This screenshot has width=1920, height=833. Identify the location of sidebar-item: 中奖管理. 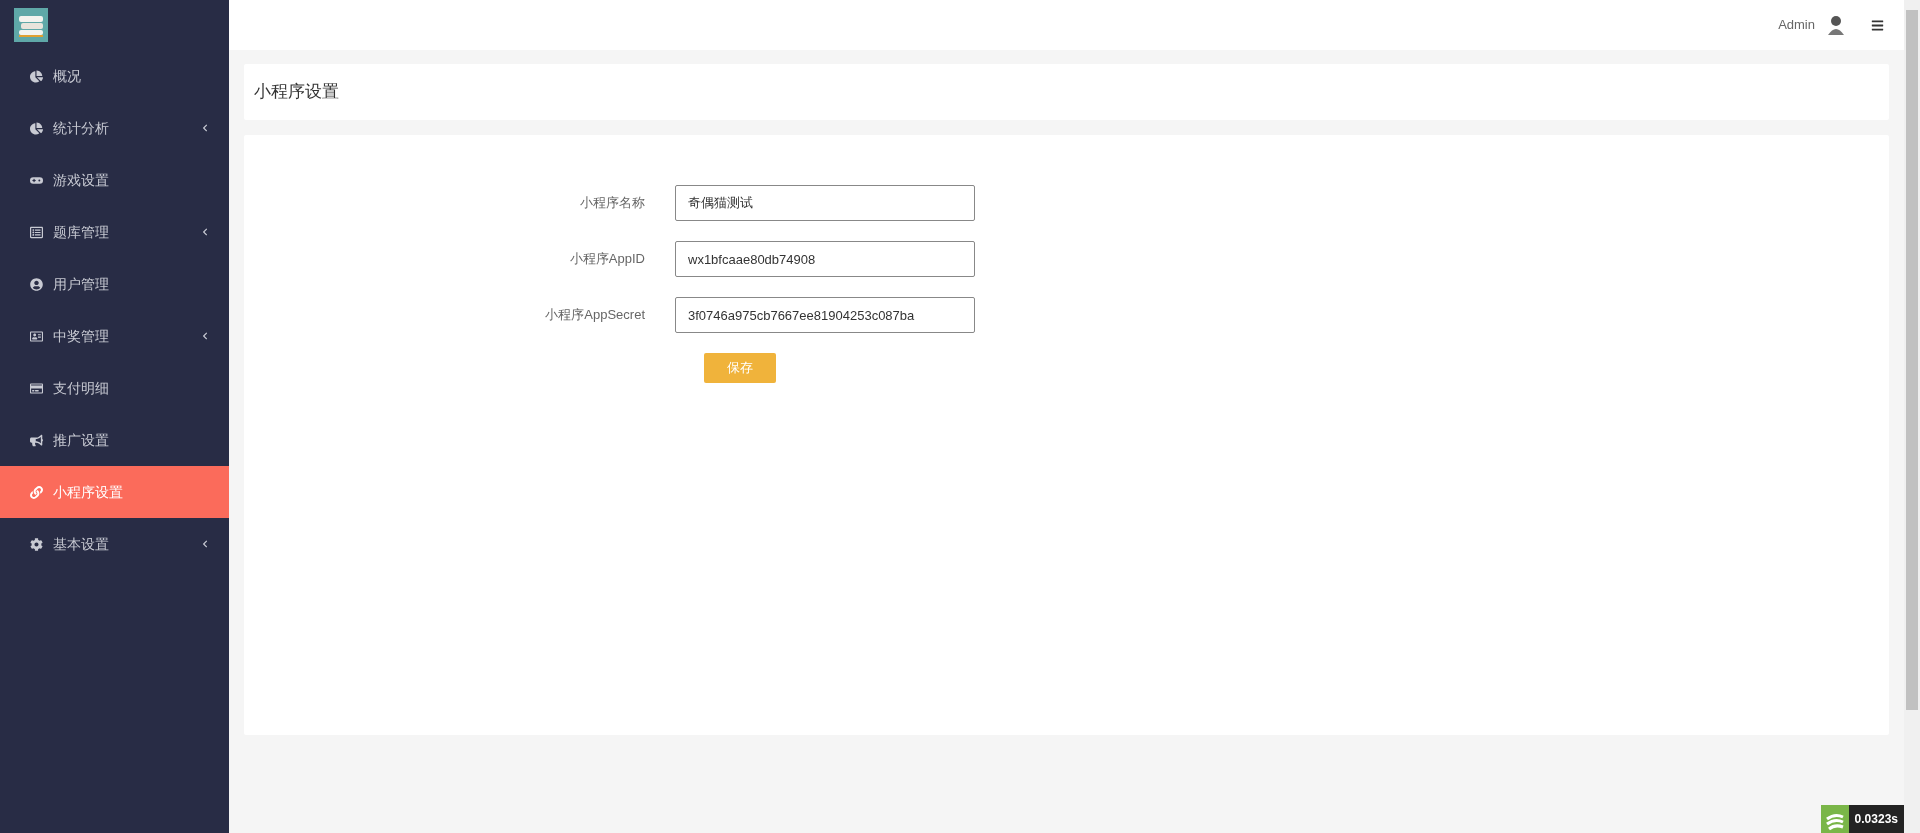
(114, 336).